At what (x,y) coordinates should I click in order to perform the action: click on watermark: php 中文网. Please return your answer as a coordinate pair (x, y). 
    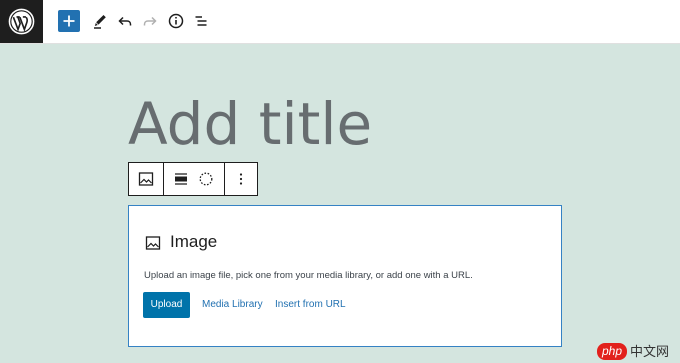
    Looking at the image, I should click on (637, 352).